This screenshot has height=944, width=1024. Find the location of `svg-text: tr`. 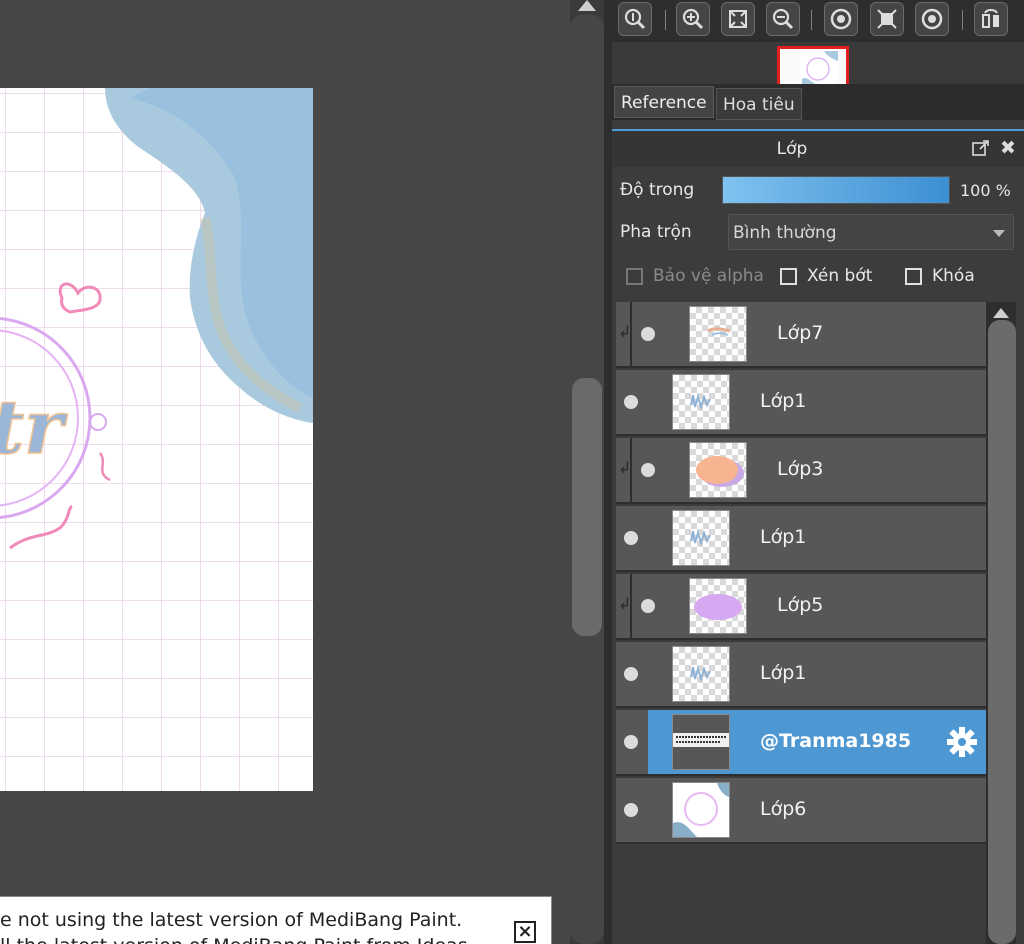

svg-text: tr is located at coordinates (34, 428).